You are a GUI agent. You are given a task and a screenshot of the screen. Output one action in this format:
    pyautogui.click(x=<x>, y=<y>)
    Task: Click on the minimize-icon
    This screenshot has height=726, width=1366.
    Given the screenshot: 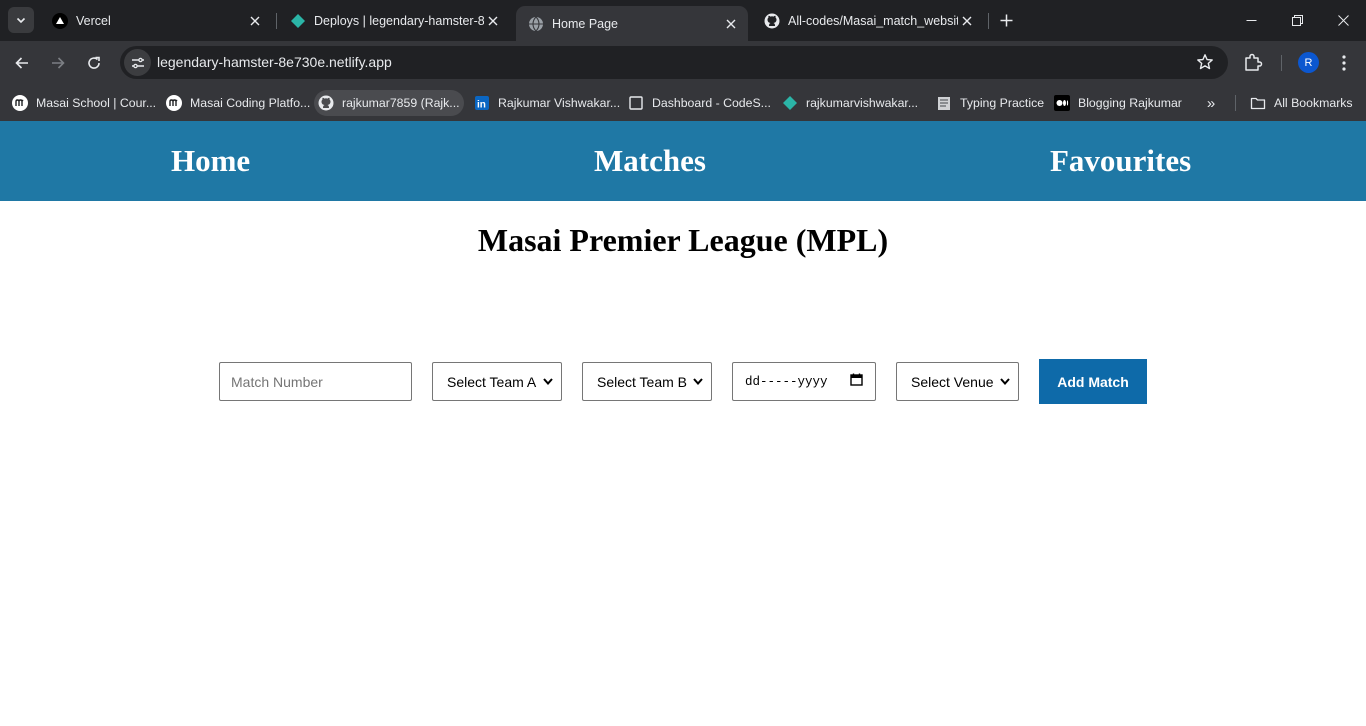 What is the action you would take?
    pyautogui.click(x=1251, y=20)
    